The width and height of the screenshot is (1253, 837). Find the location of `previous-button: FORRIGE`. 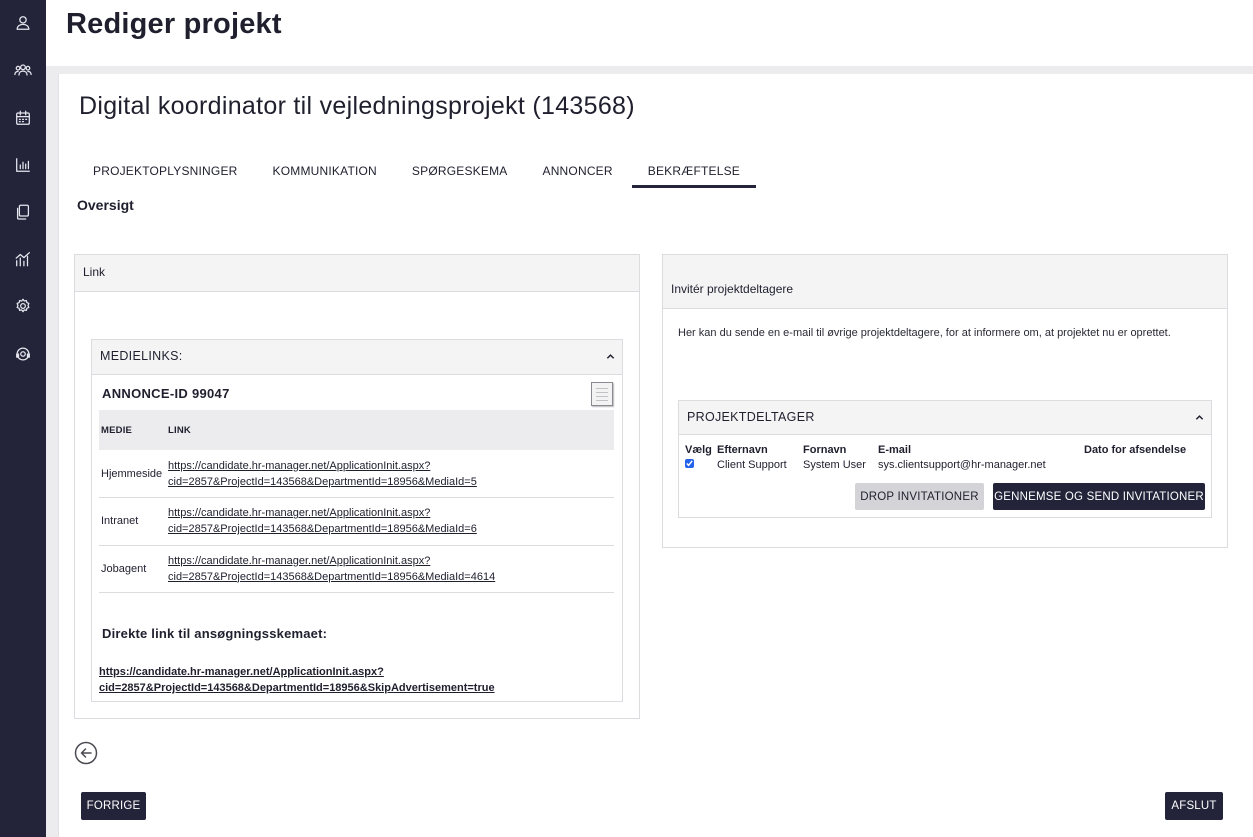

previous-button: FORRIGE is located at coordinates (113, 806).